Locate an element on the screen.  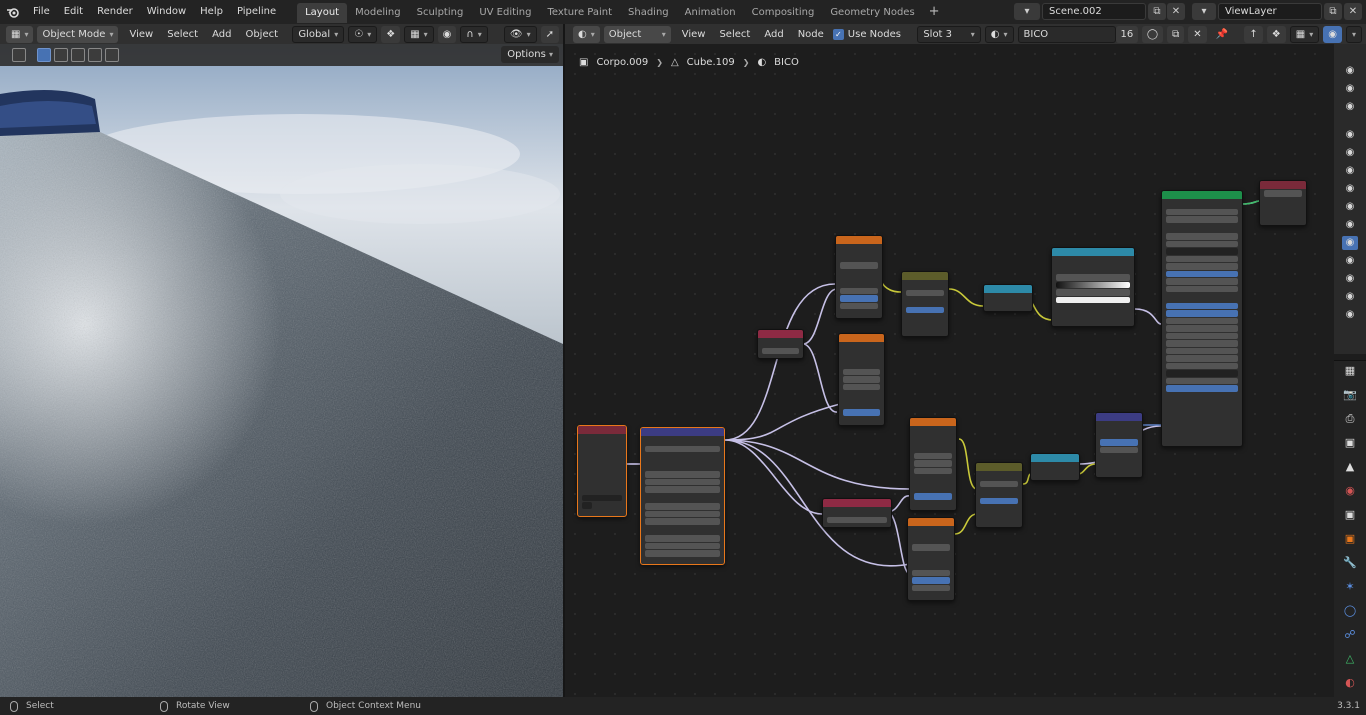
snap-target-button: ▦ ▾ is located at coordinates (419, 34).